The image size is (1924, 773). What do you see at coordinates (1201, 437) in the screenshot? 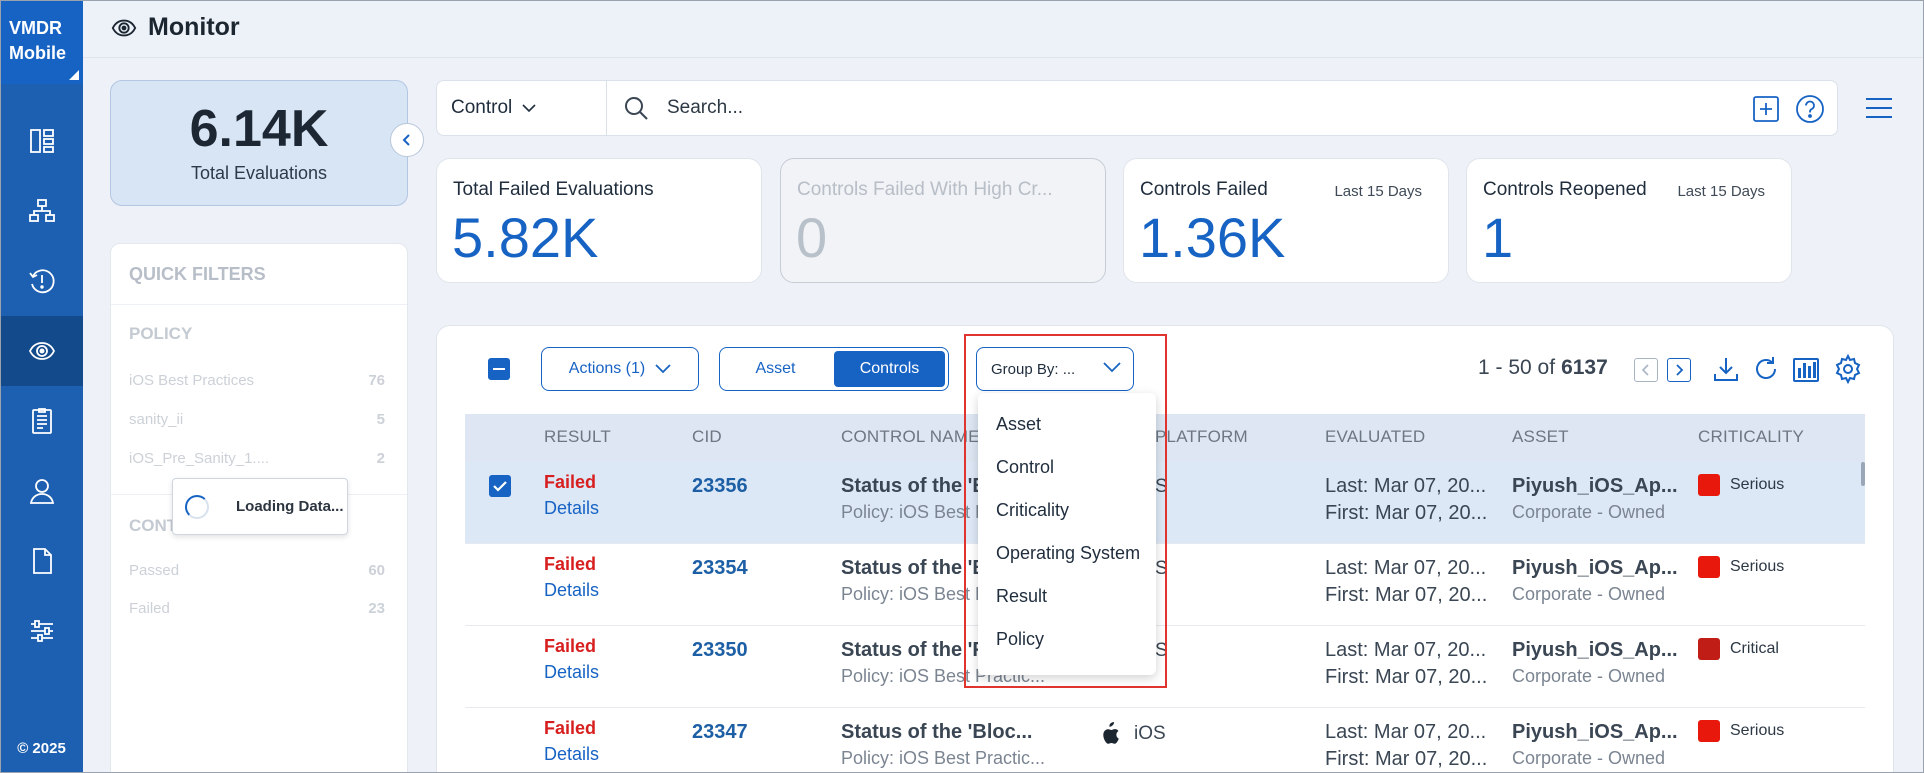
I see `column-header-platform: PLATFORM` at bounding box center [1201, 437].